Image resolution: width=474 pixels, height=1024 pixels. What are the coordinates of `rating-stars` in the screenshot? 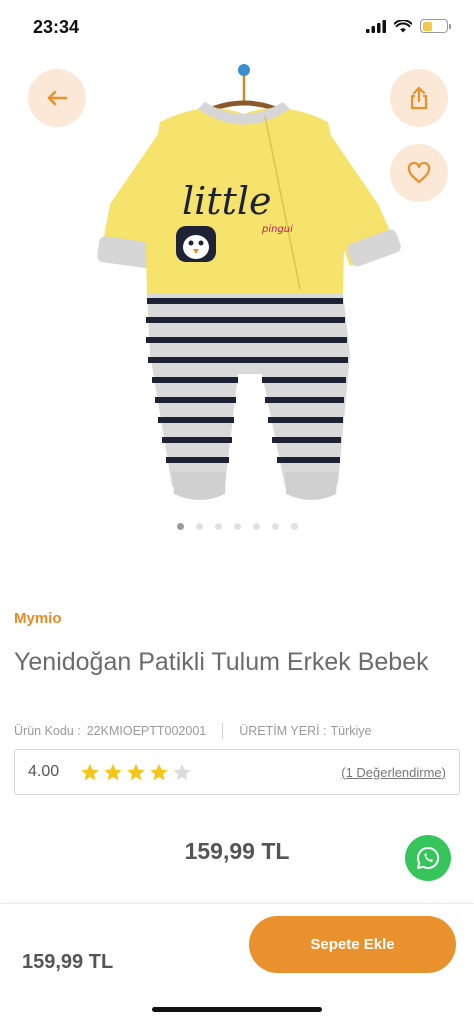 It's located at (136, 772).